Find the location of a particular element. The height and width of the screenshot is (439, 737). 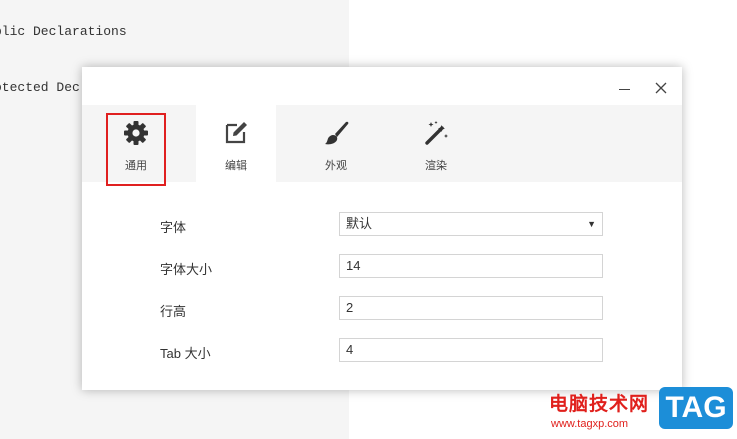

watermark-url: www.tagxp.com is located at coordinates (590, 424).